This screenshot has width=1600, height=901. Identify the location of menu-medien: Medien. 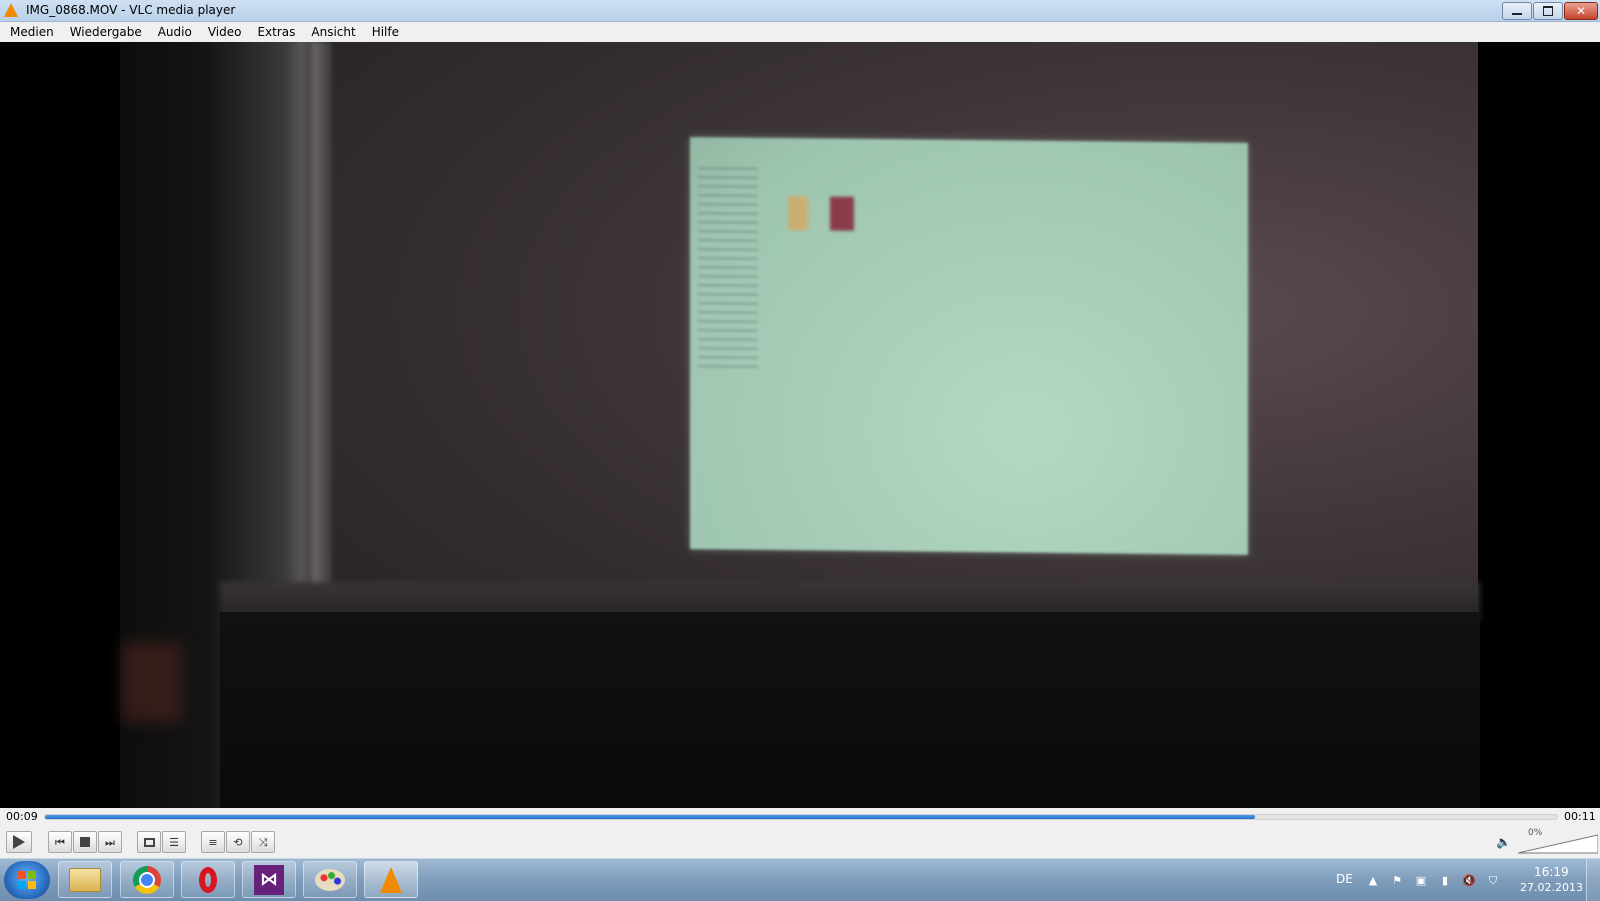
(32, 32).